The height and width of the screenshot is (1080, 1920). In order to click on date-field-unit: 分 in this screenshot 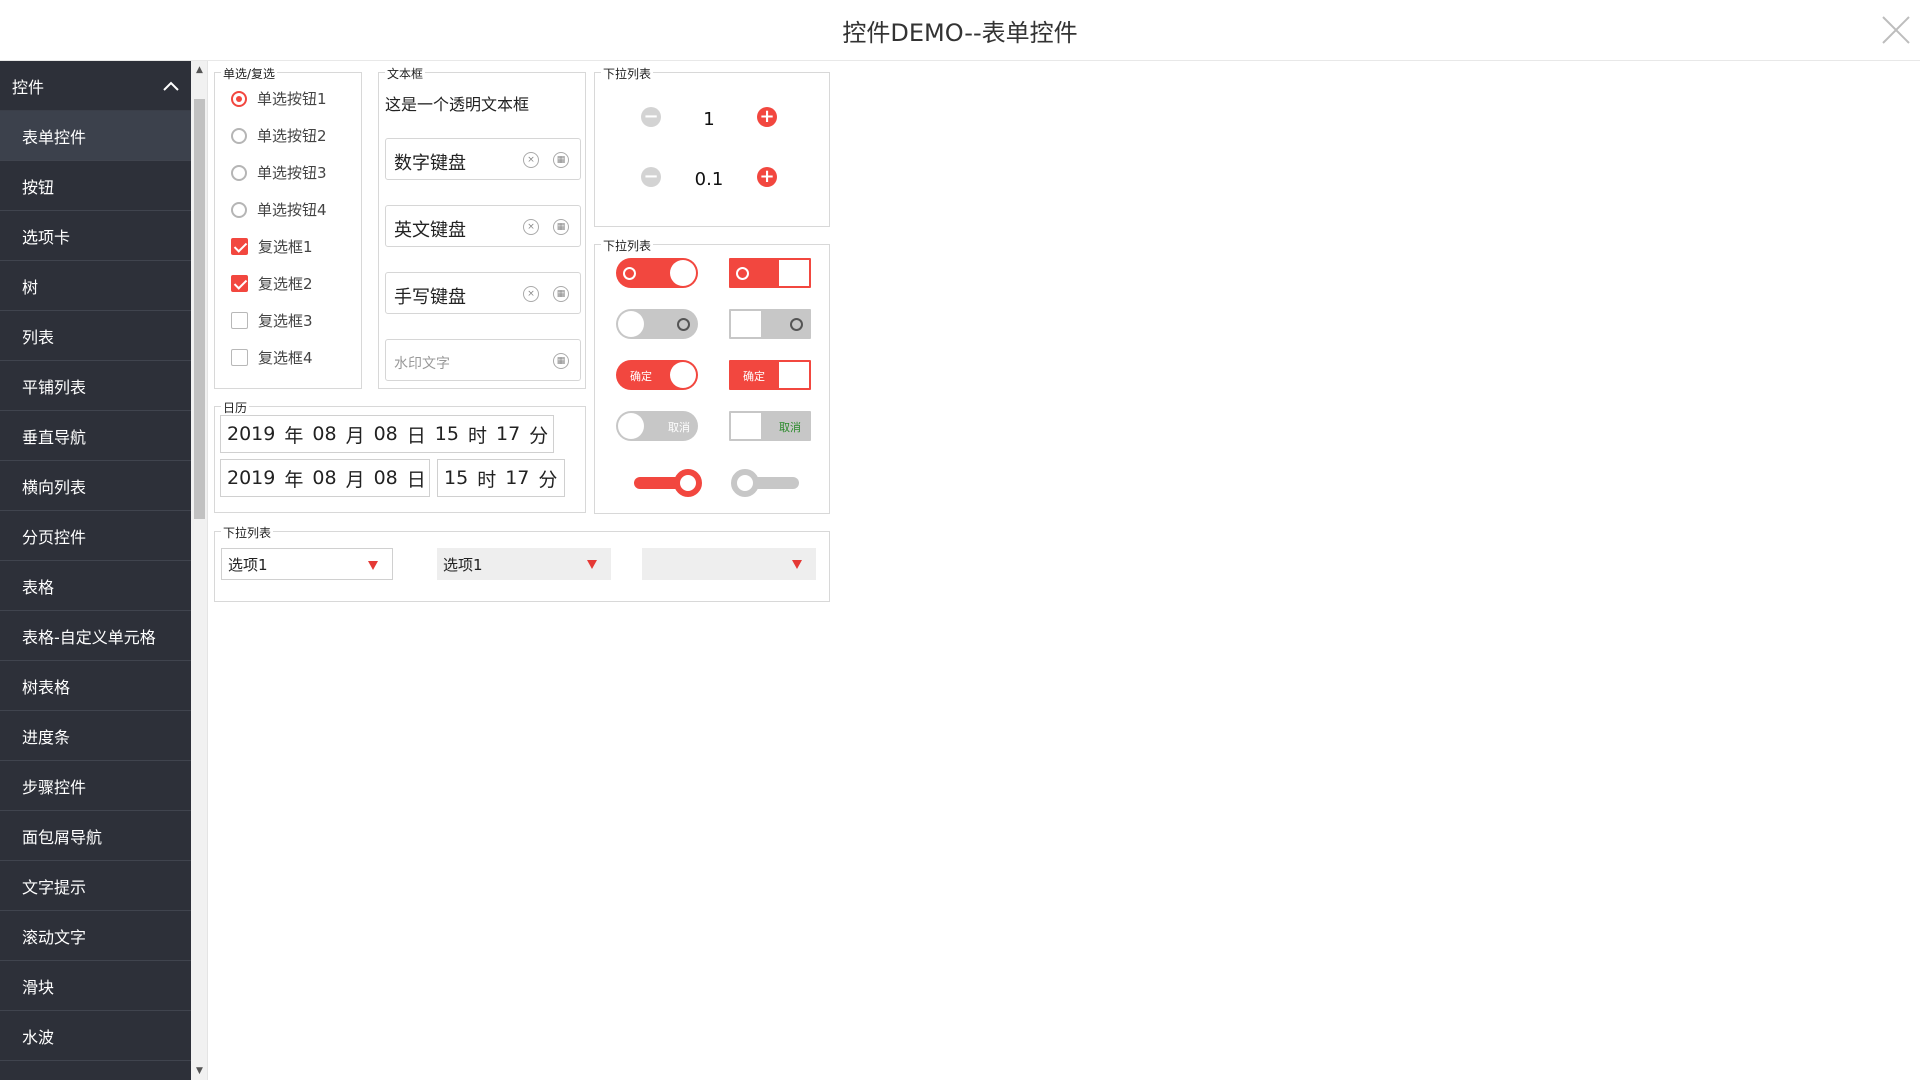, I will do `click(539, 435)`.